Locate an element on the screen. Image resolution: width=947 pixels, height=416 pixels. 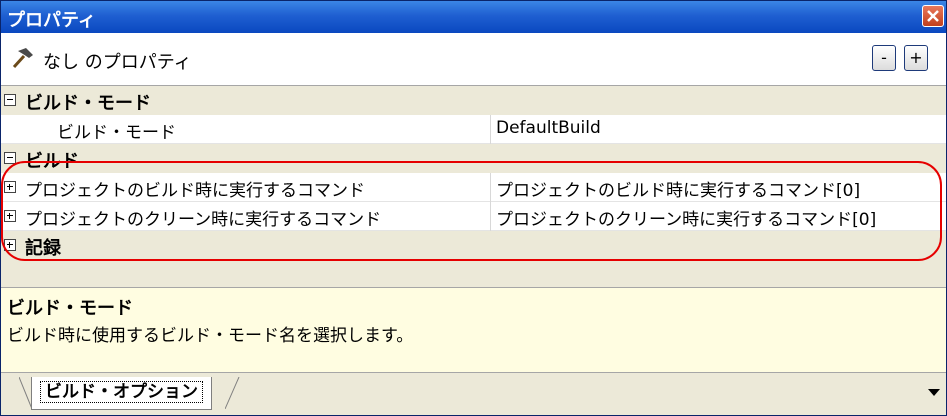
close-icon is located at coordinates (933, 16).